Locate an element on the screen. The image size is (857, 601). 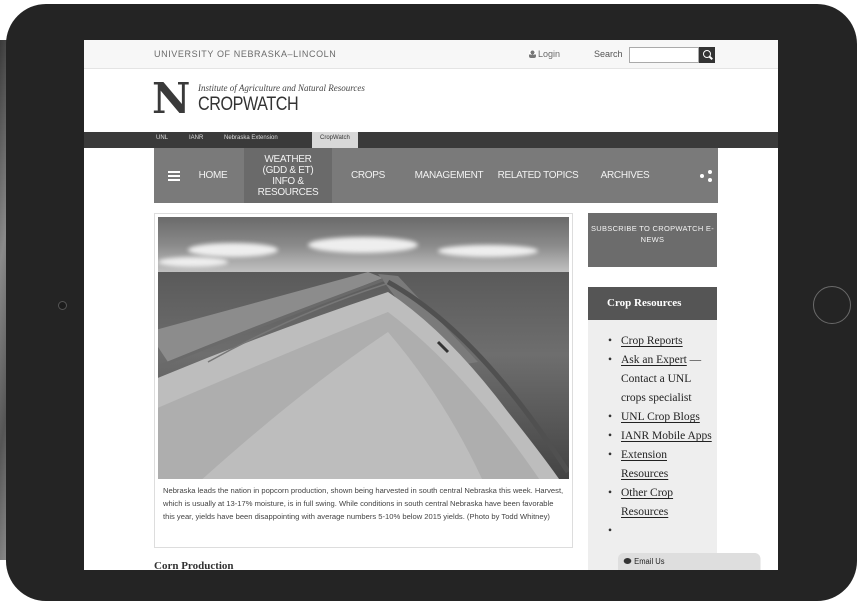
nav-management: MANAGEMENT is located at coordinates (449, 175).